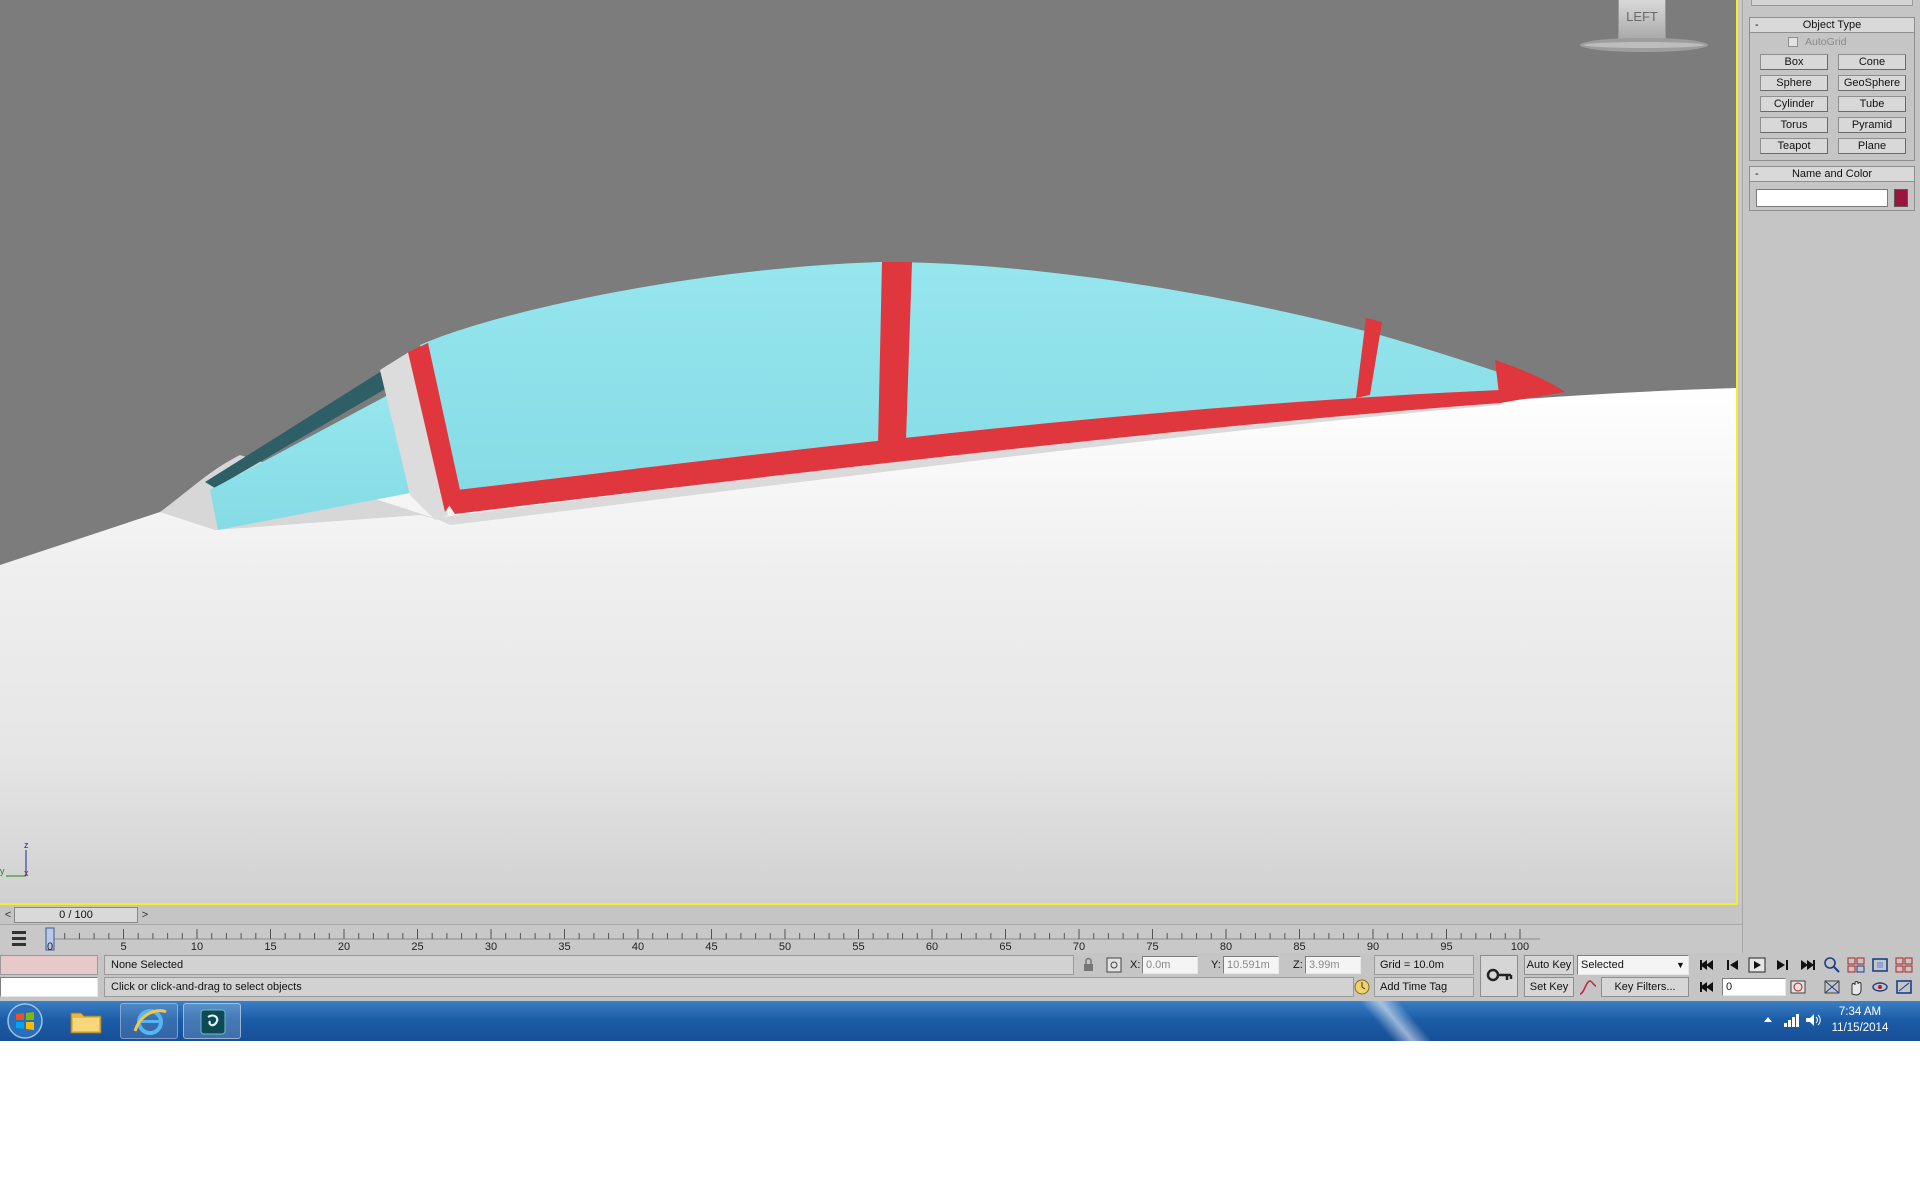 Image resolution: width=1920 pixels, height=1200 pixels. What do you see at coordinates (1768, 1020) in the screenshot?
I see `show-hidden-icons-icon` at bounding box center [1768, 1020].